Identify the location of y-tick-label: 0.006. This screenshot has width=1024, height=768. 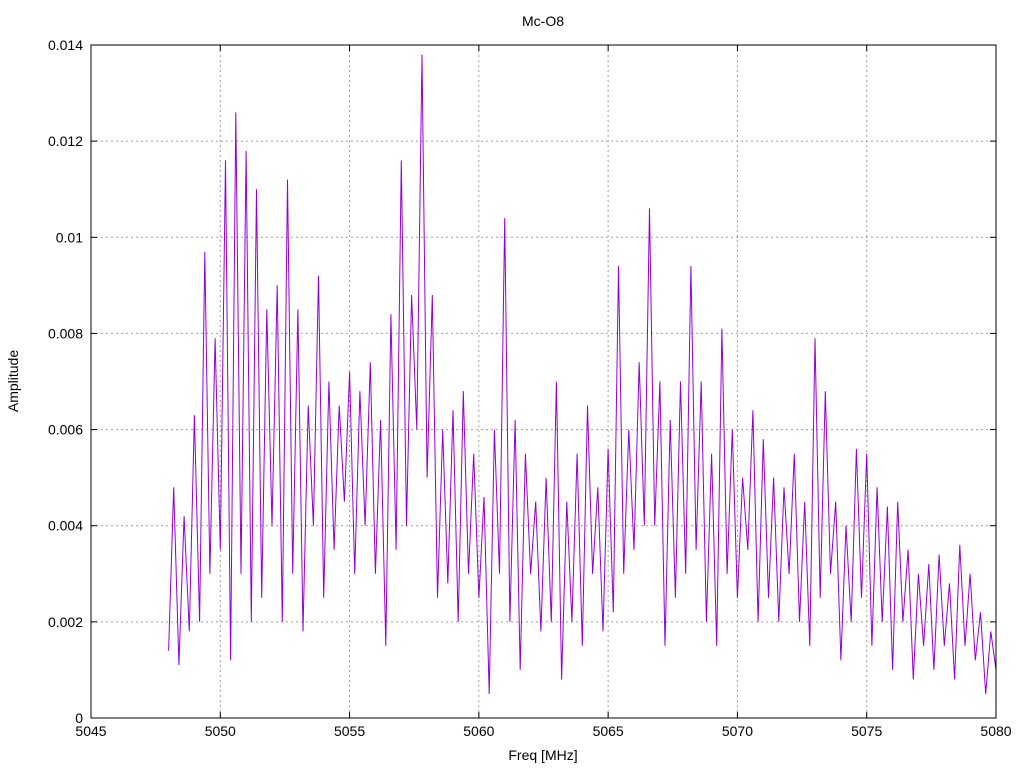
(65, 430).